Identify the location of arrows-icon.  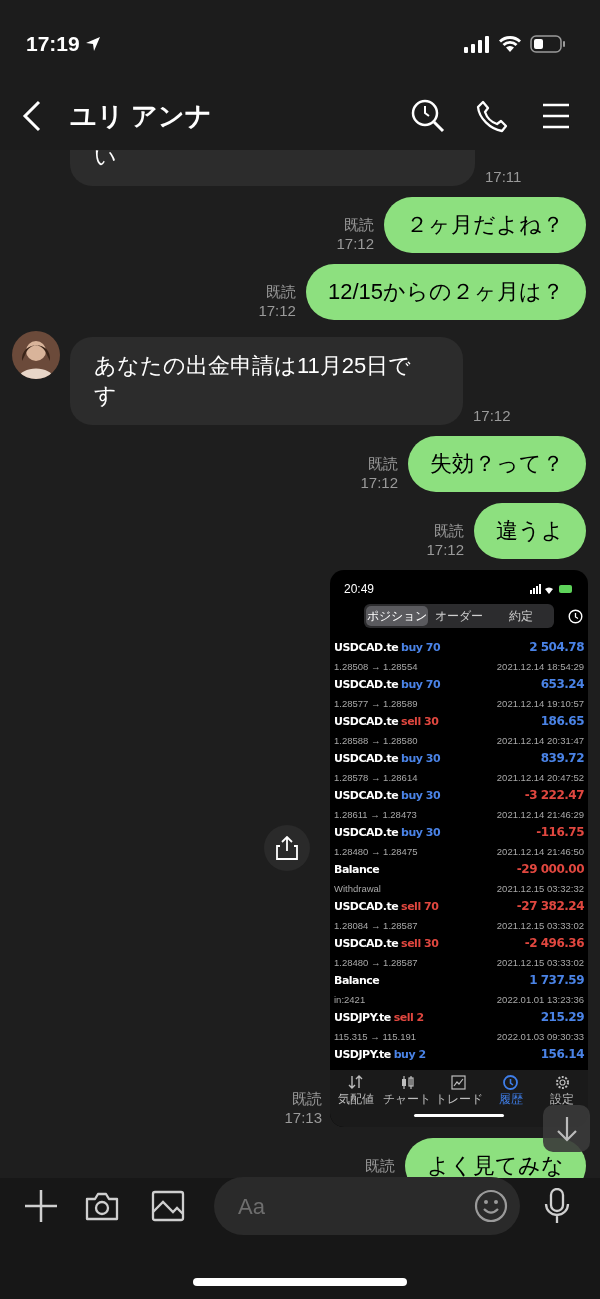
(356, 1082).